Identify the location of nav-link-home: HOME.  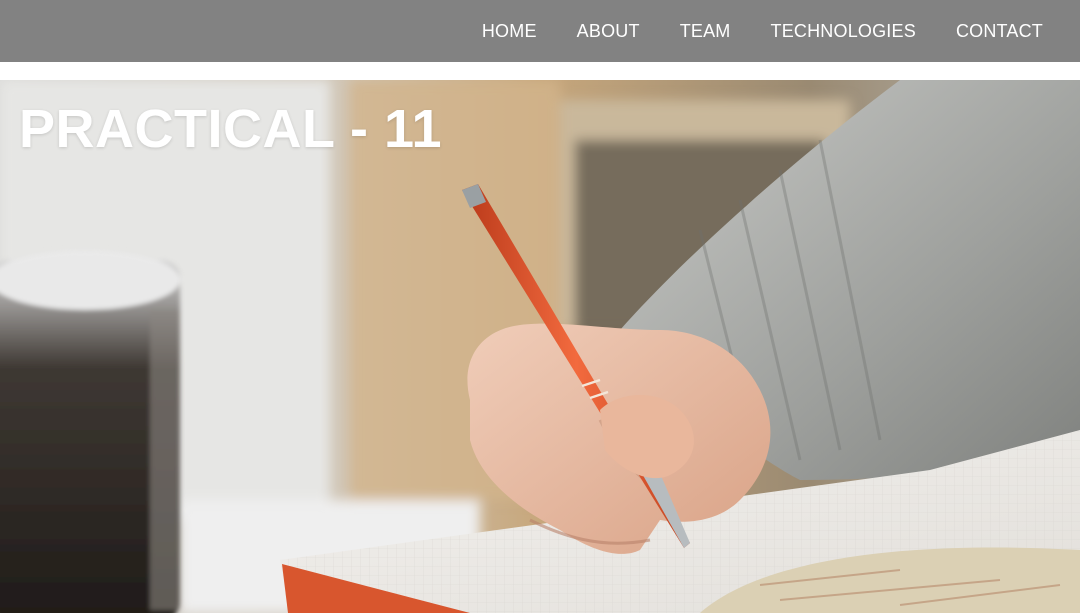
(509, 31).